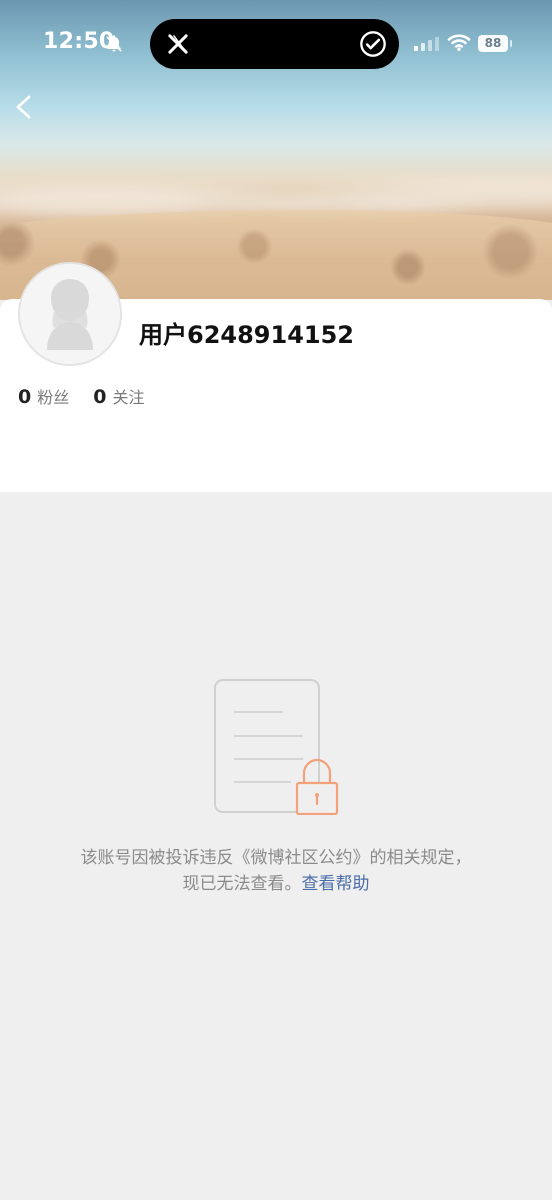 The width and height of the screenshot is (552, 1200). Describe the element at coordinates (128, 397) in the screenshot. I see `following-label: 关注` at that location.